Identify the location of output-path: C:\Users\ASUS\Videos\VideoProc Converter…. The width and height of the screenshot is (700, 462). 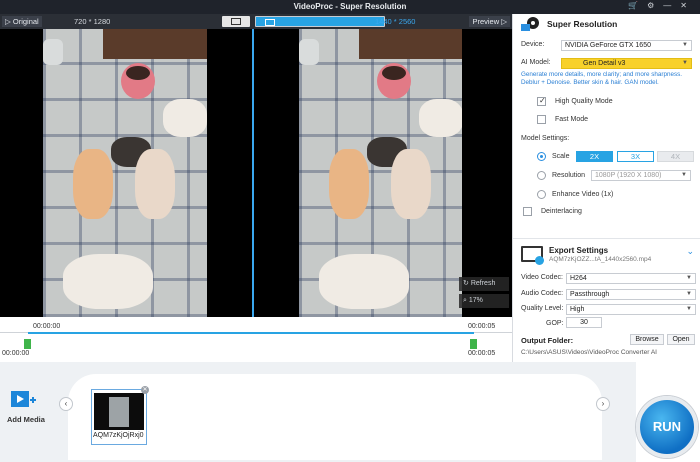
(589, 352).